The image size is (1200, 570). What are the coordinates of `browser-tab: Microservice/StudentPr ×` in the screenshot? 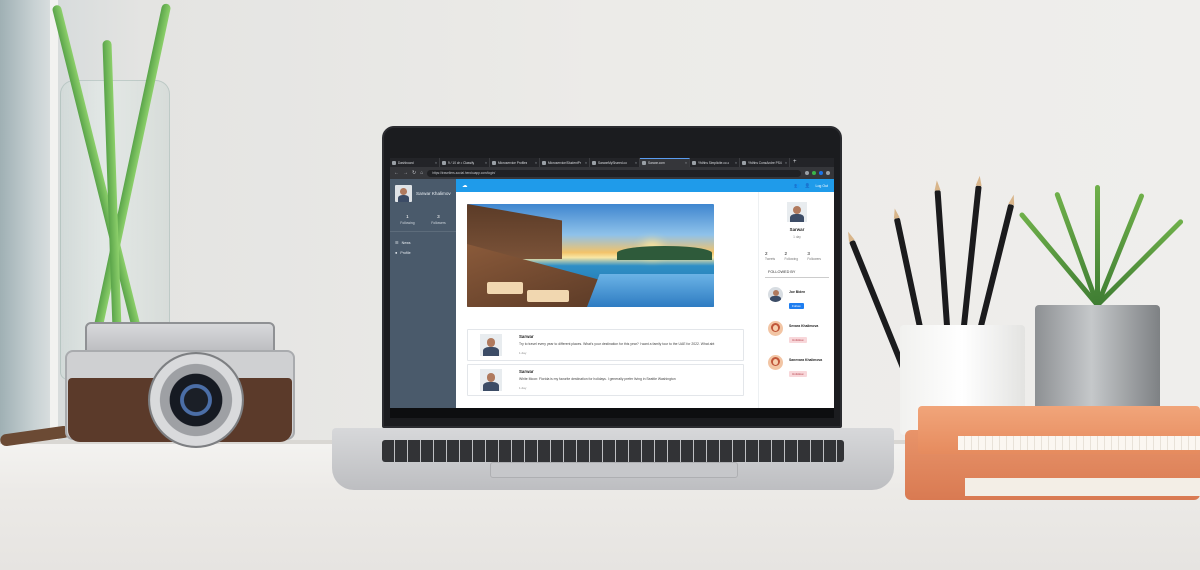 It's located at (565, 162).